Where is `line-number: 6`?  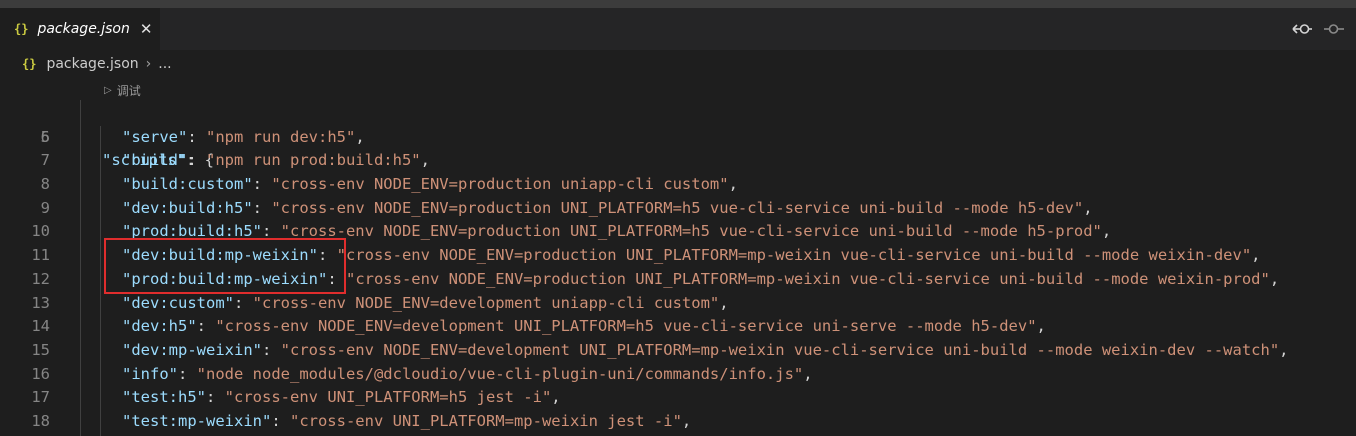 line-number: 6 is located at coordinates (45, 136).